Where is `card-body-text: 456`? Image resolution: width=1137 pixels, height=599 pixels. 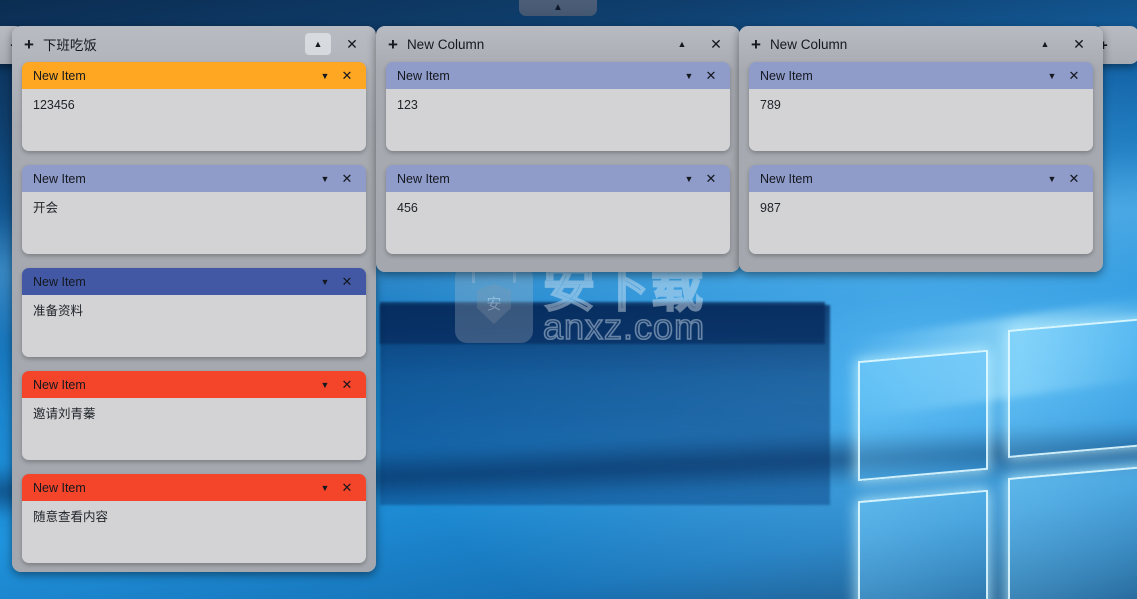 card-body-text: 456 is located at coordinates (558, 223).